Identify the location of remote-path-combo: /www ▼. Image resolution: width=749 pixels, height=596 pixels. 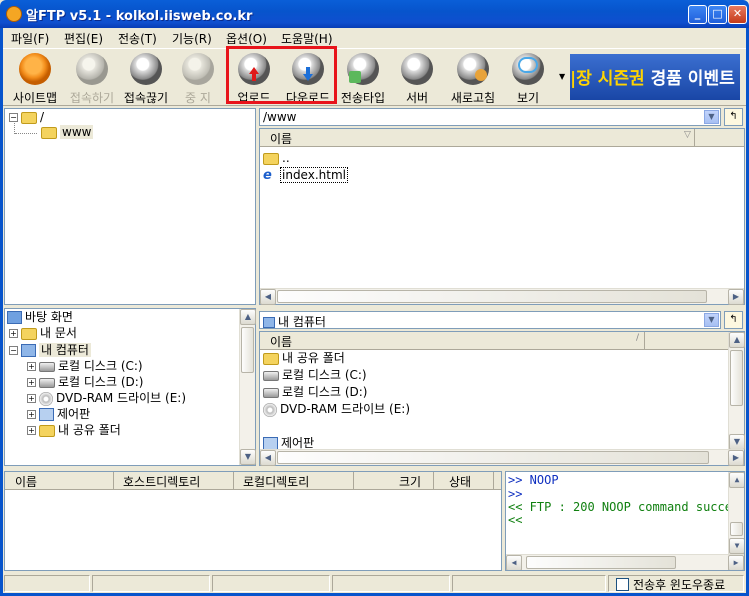
(490, 117).